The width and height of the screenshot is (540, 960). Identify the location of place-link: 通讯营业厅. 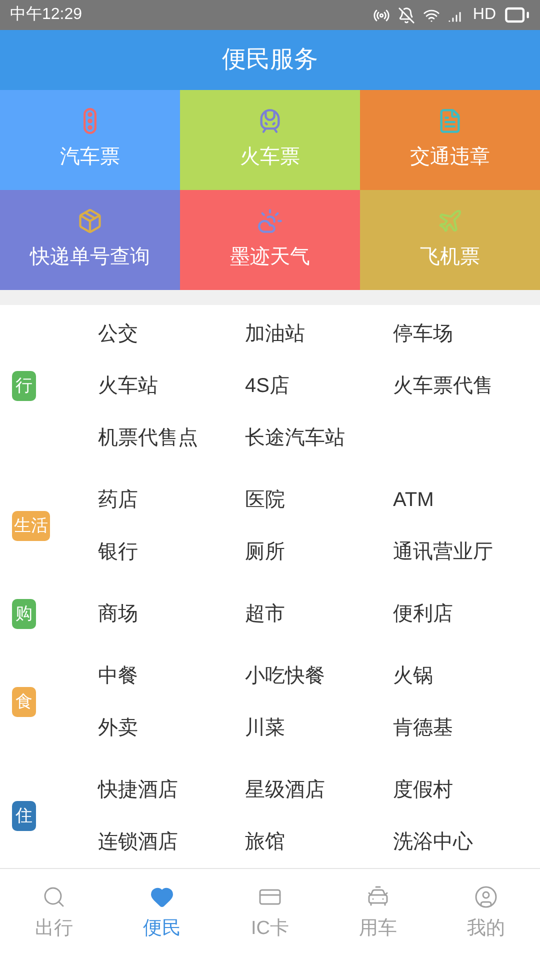
(466, 552).